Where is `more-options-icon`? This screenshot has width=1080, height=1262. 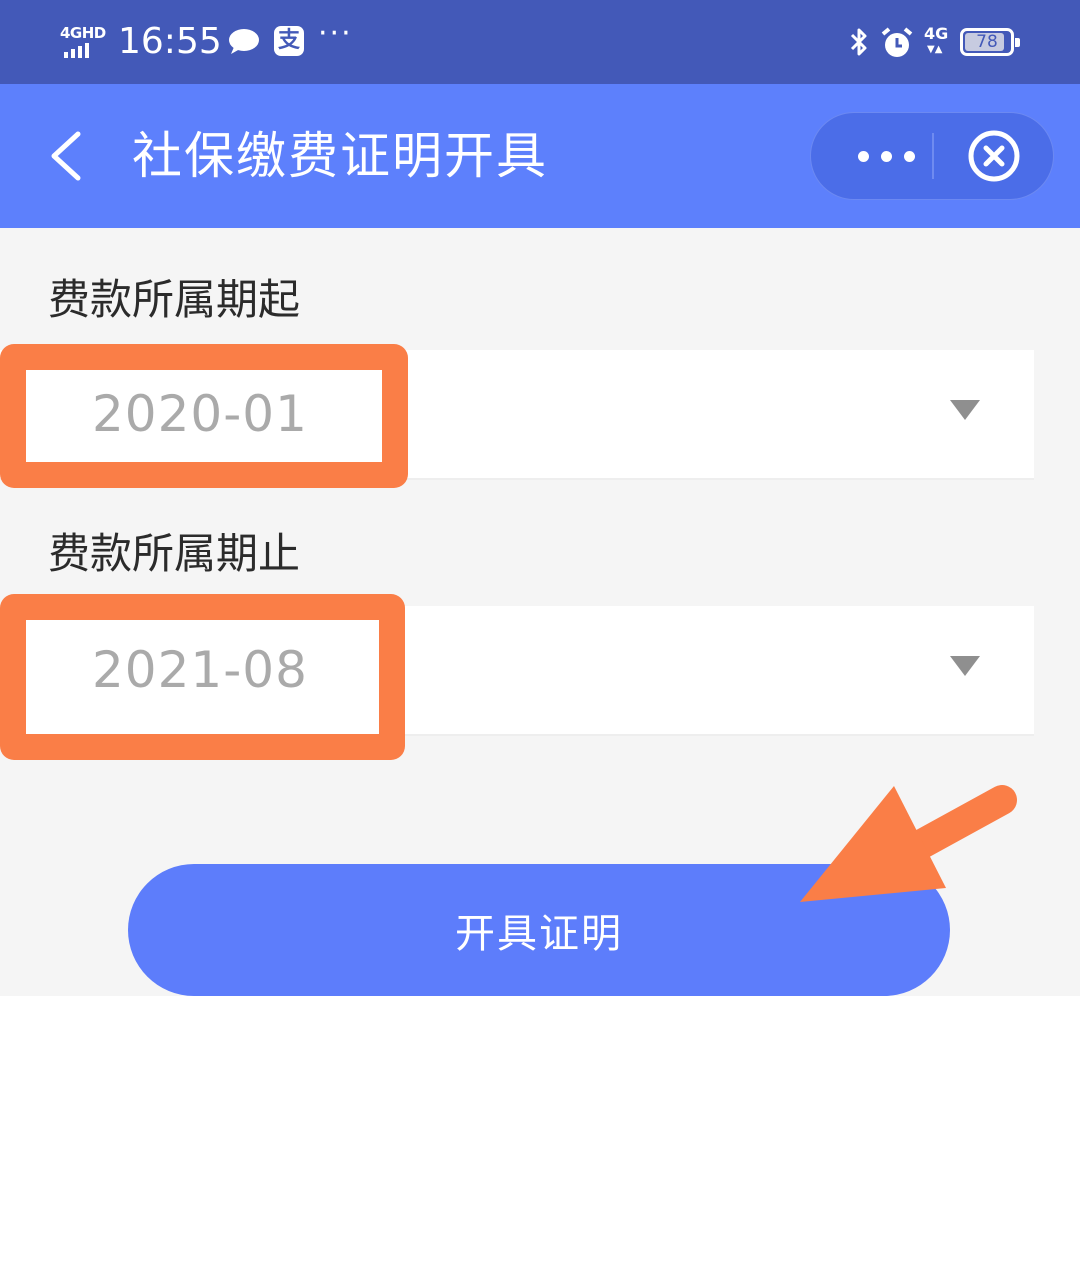 more-options-icon is located at coordinates (886, 156).